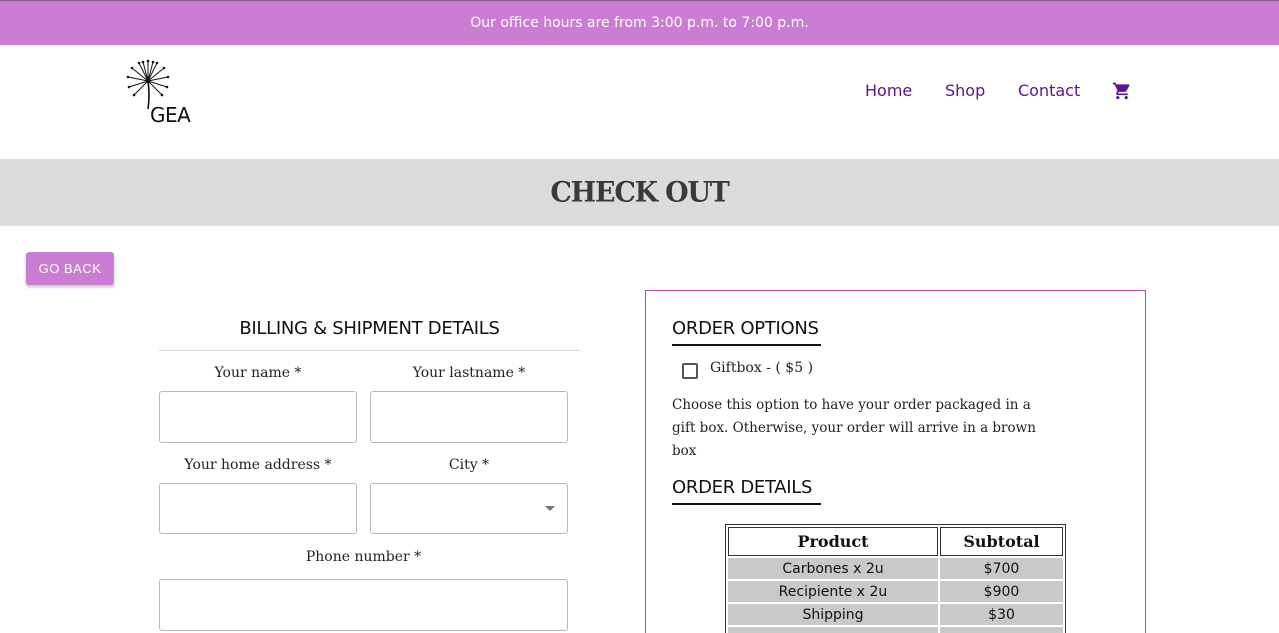  I want to click on product-cell: Carbones x 2u, so click(833, 568).